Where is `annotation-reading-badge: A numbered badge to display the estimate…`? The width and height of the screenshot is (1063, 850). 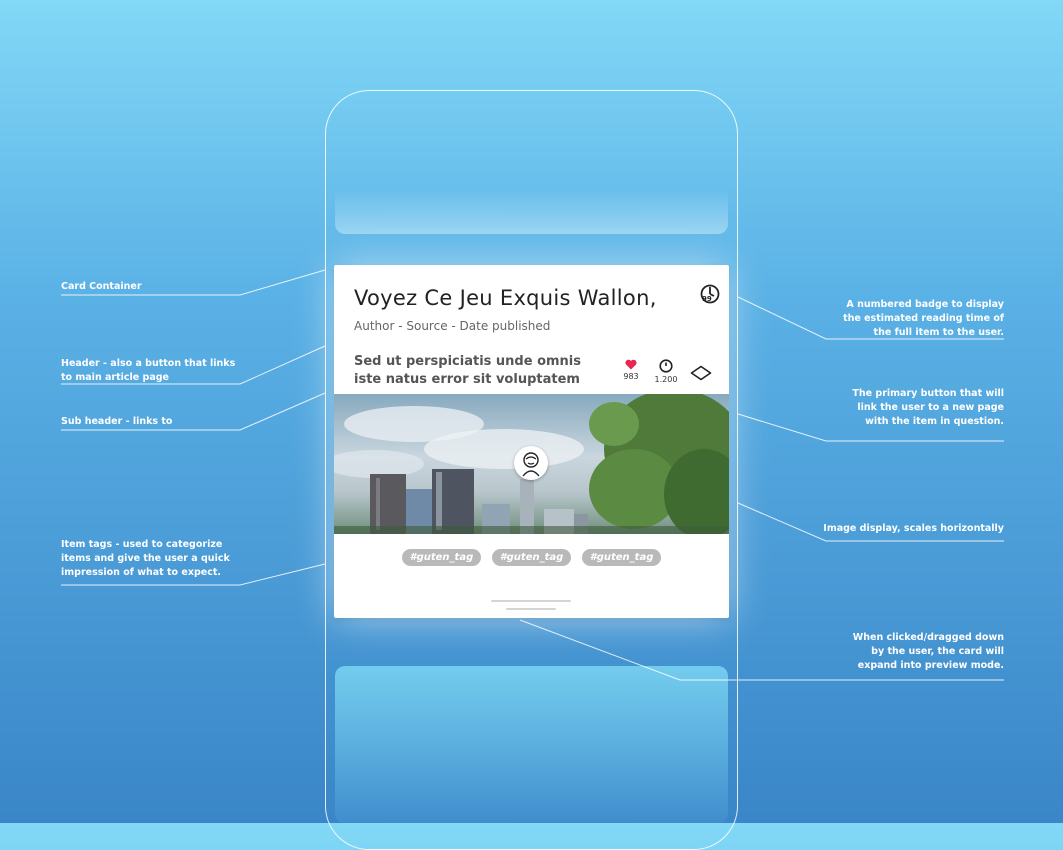
annotation-reading-badge: A numbered badge to display the estimate… is located at coordinates (923, 318).